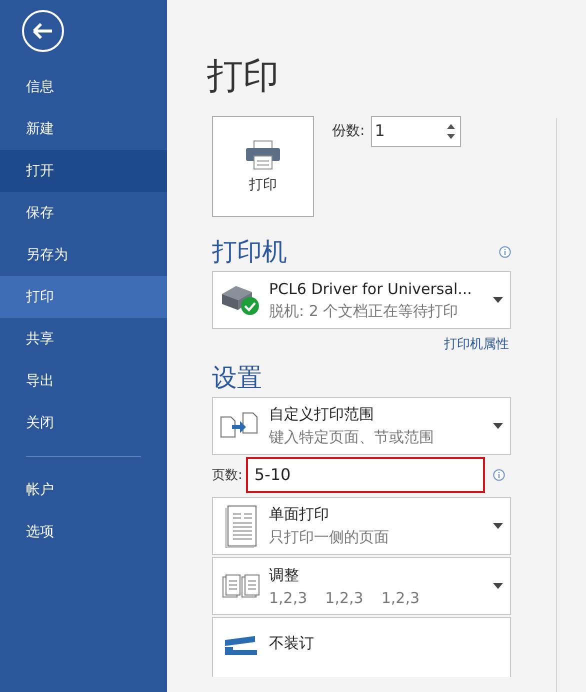 The width and height of the screenshot is (586, 692). What do you see at coordinates (263, 155) in the screenshot?
I see `printer-icon` at bounding box center [263, 155].